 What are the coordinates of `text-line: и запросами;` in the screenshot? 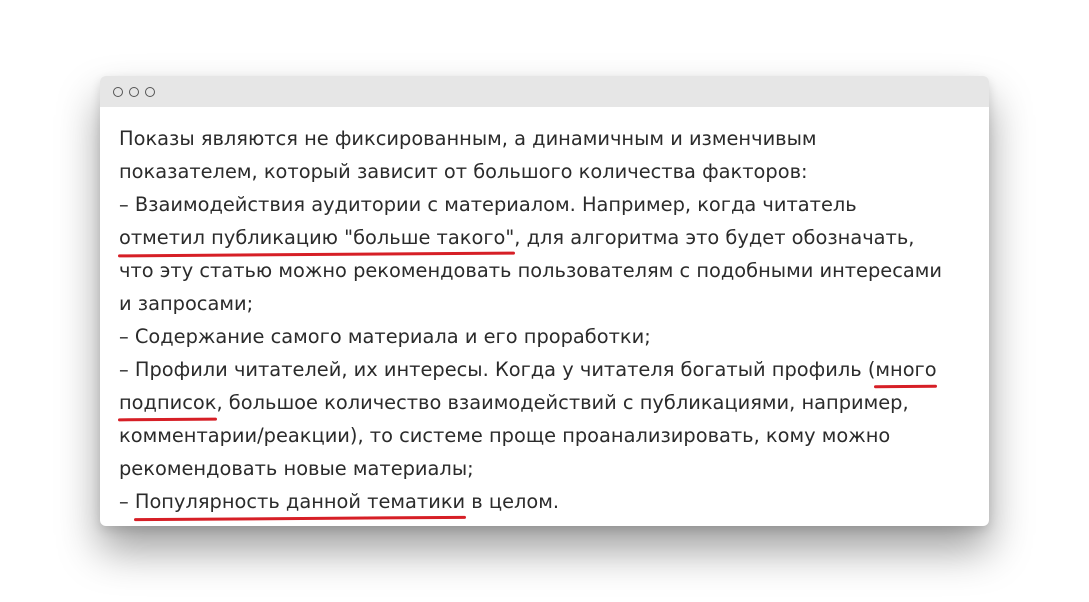 It's located at (186, 303).